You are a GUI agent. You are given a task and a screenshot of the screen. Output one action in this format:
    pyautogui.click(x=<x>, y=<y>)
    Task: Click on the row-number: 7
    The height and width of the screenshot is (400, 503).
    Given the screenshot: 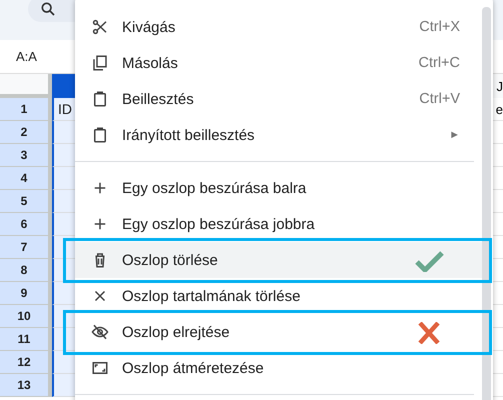 What is the action you would take?
    pyautogui.click(x=26, y=247)
    